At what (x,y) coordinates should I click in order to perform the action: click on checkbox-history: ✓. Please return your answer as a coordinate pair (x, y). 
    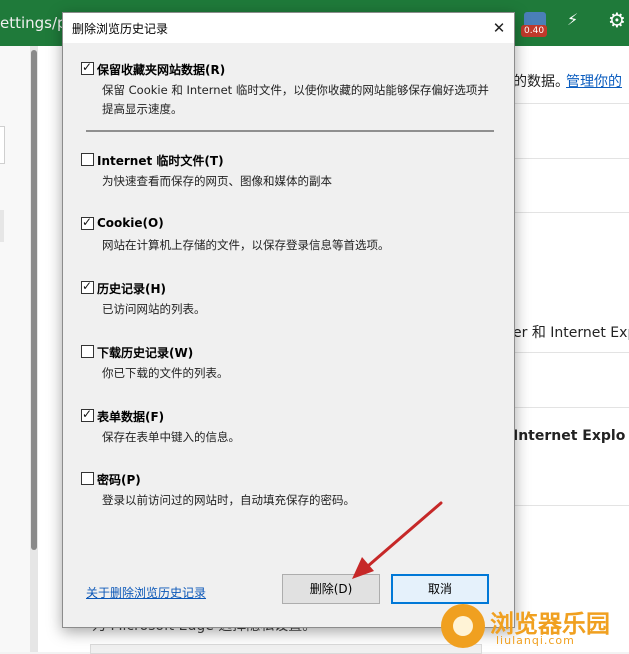
    Looking at the image, I should click on (87, 286).